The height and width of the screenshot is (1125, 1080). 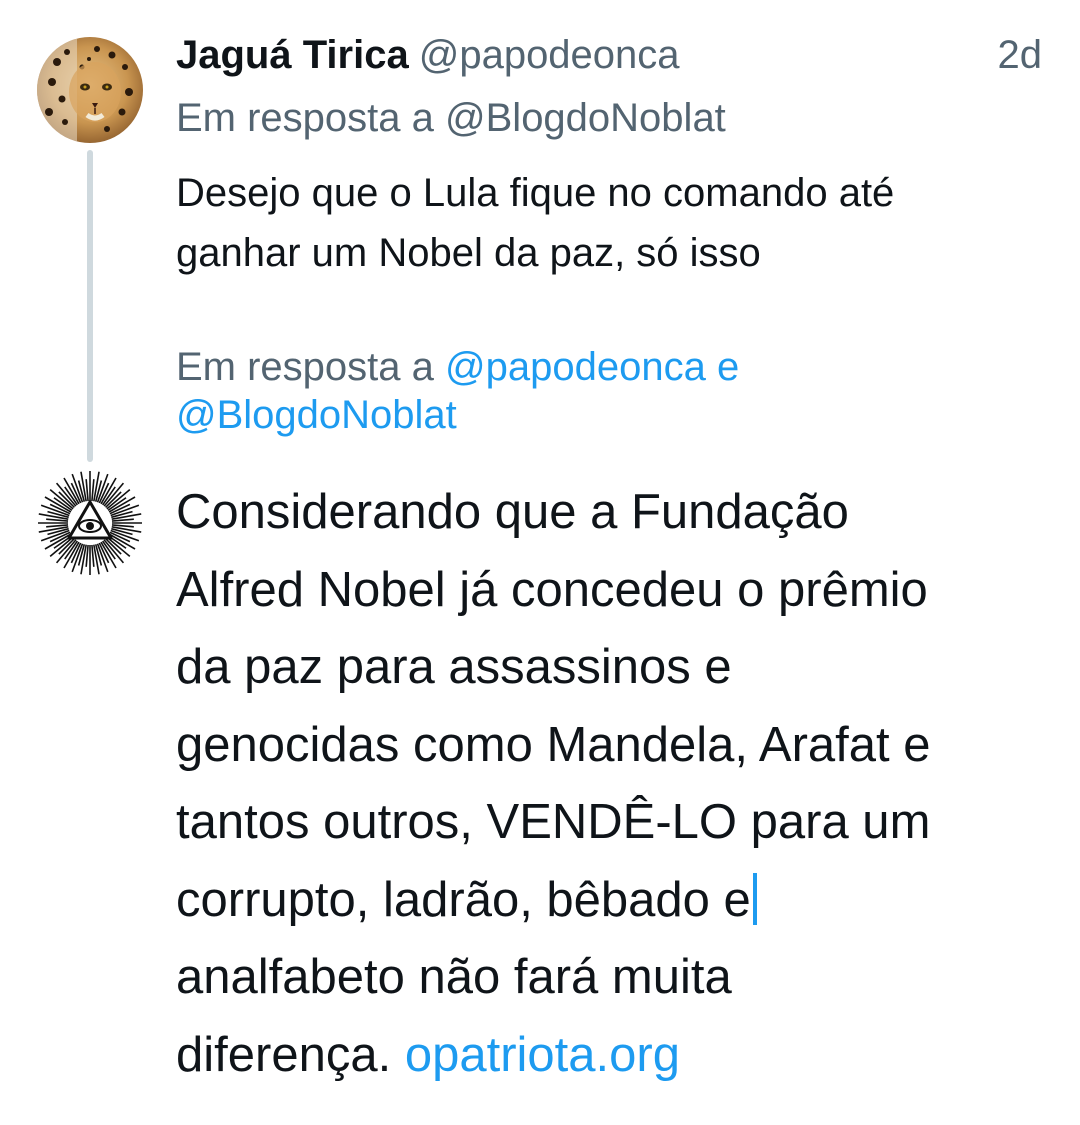 I want to click on tweet-text-line-with-cursor: corrupto, ladrão, bêbado e, so click(x=616, y=901).